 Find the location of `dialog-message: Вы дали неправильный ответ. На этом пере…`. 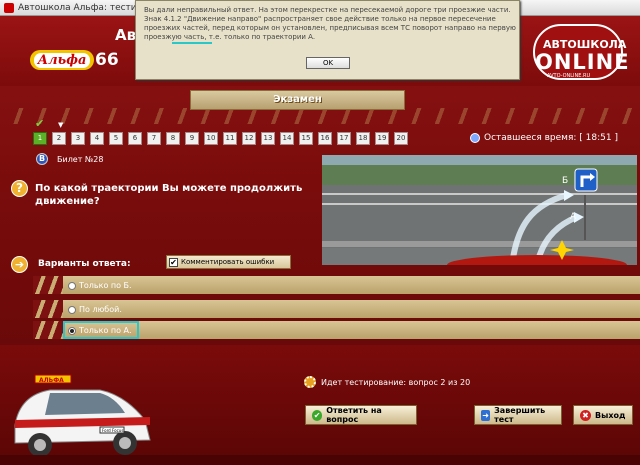

dialog-message: Вы дали неправильный ответ. На этом пере… is located at coordinates (330, 23).